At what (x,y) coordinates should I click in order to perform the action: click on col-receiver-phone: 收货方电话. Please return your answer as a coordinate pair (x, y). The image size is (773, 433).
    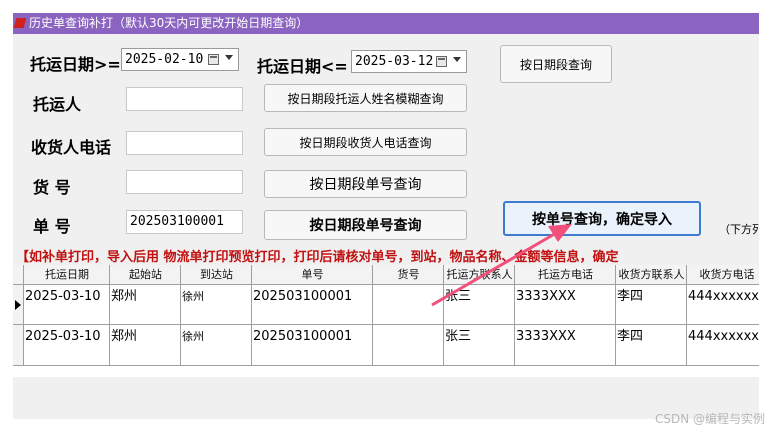
    Looking at the image, I should click on (723, 275).